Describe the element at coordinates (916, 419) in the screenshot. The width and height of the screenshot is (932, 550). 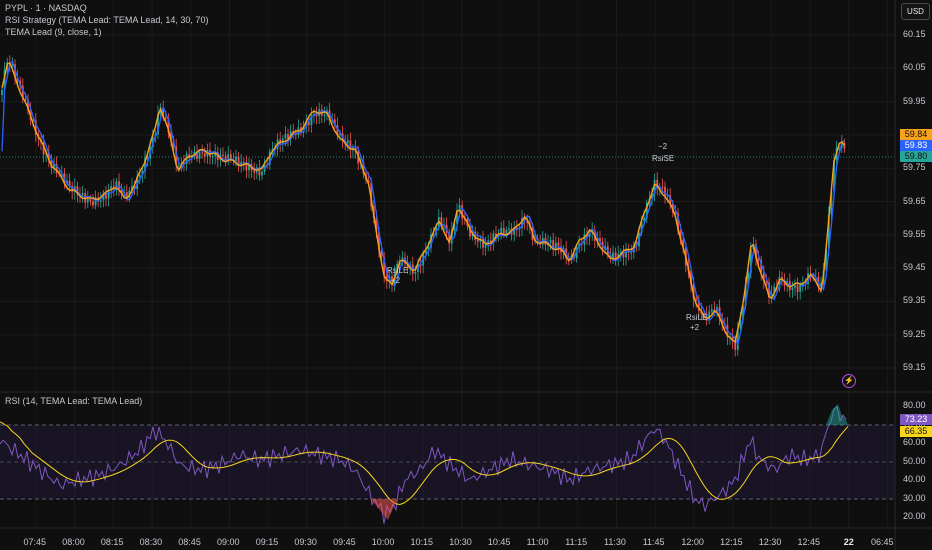
I see `rsi-value-tag: 73.23` at that location.